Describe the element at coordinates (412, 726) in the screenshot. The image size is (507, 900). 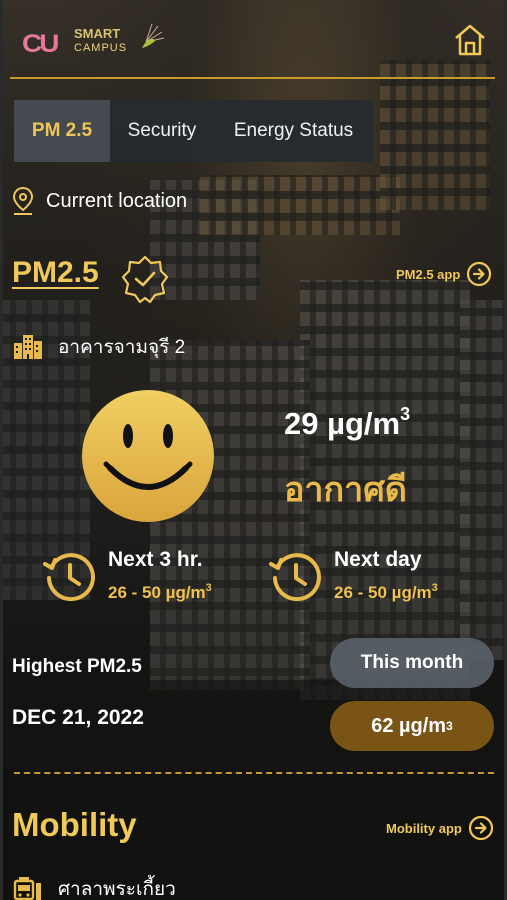
I see `highest-pm25-value: 62 µg/m 3` at that location.